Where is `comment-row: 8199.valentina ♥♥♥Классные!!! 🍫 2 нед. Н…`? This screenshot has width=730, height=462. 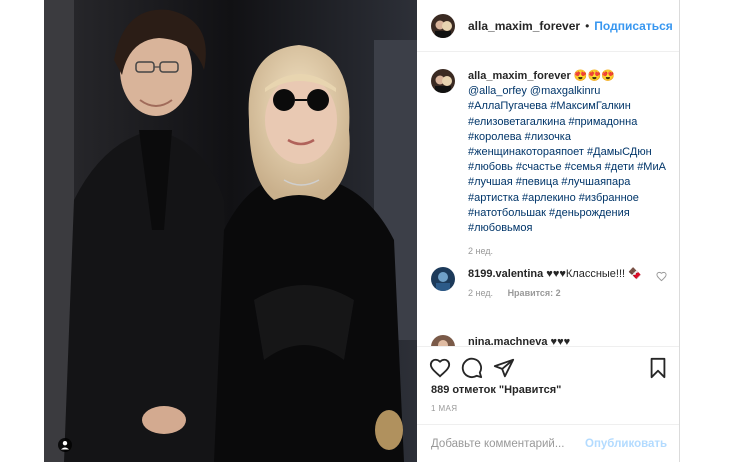
comment-row: 8199.valentina ♥♥♥Классные!!! 🍫 2 нед. Н… is located at coordinates (551, 282).